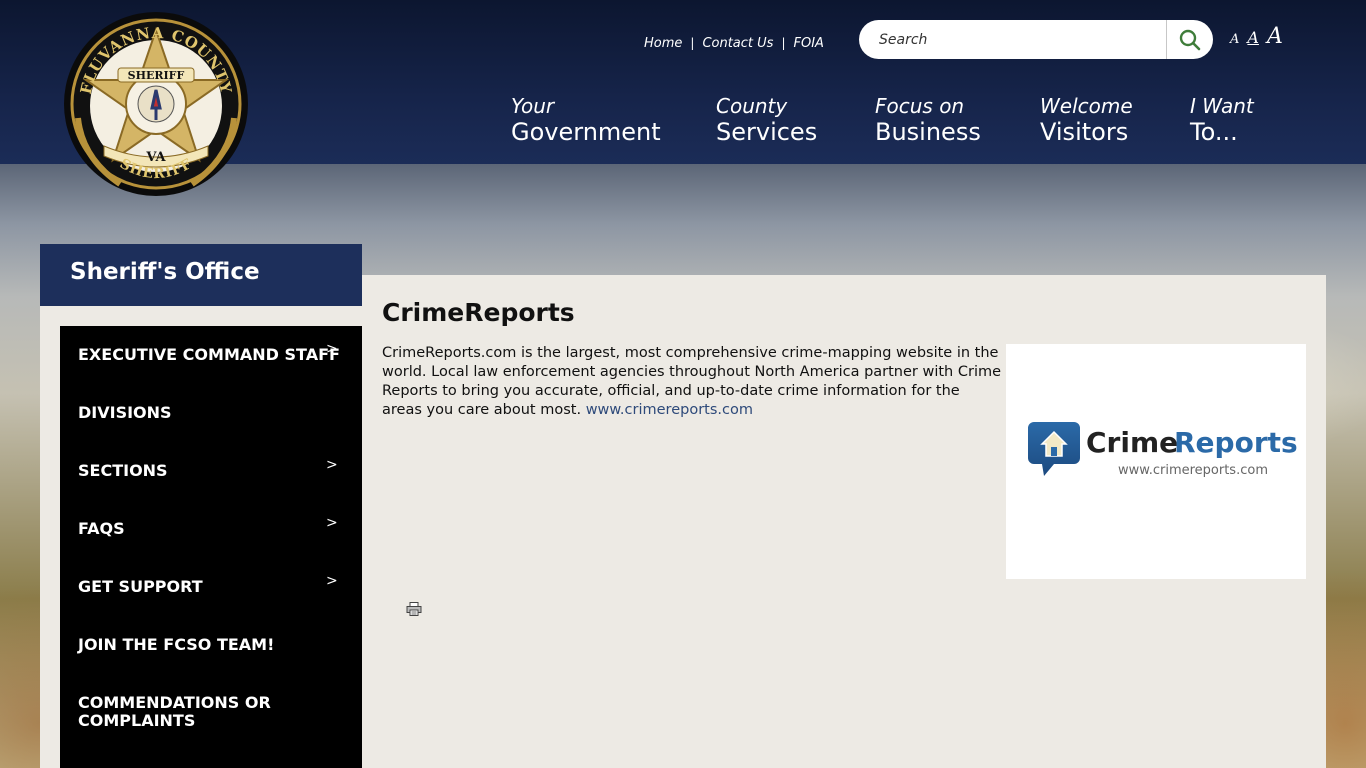 This screenshot has height=768, width=1366. Describe the element at coordinates (125, 412) in the screenshot. I see `sidebar-item-label: DIVISIONS` at that location.